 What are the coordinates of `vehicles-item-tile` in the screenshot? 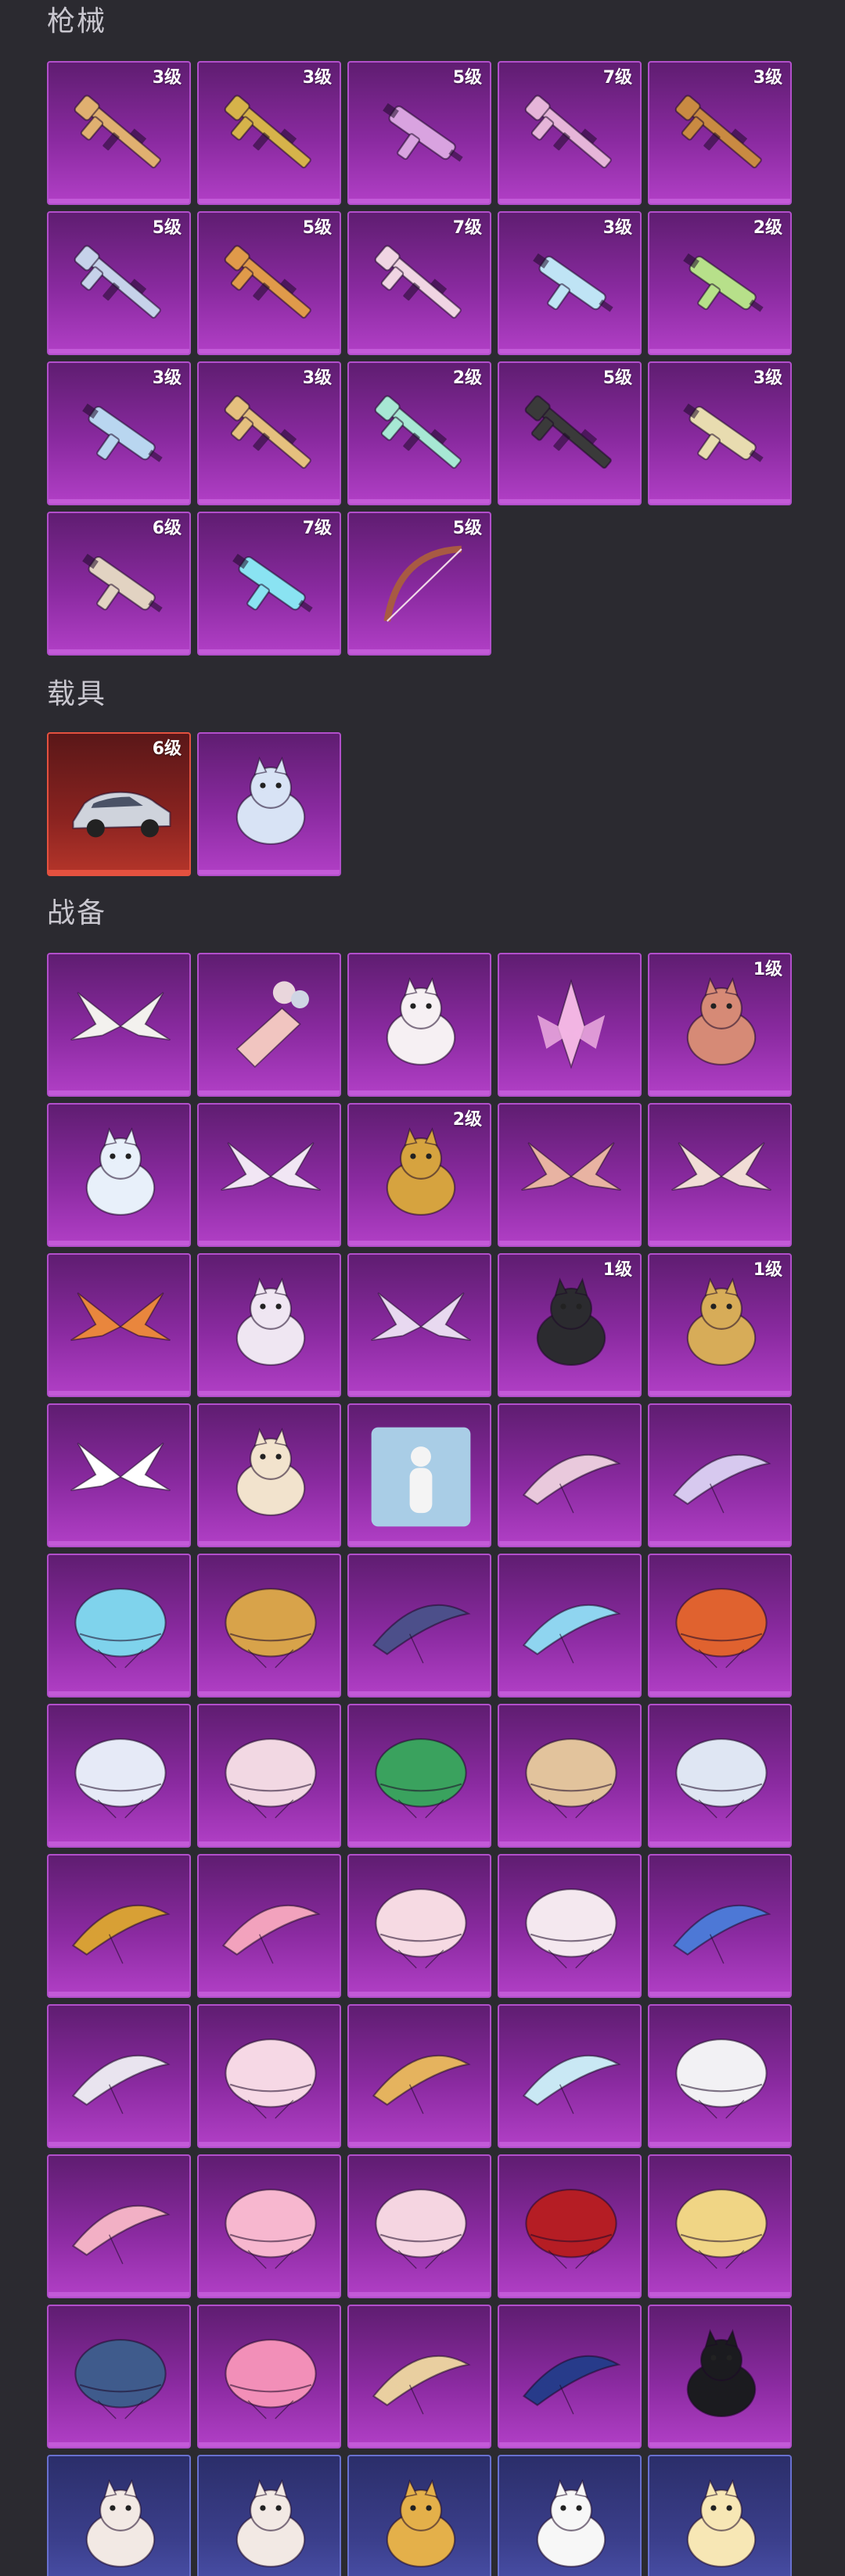 It's located at (269, 804).